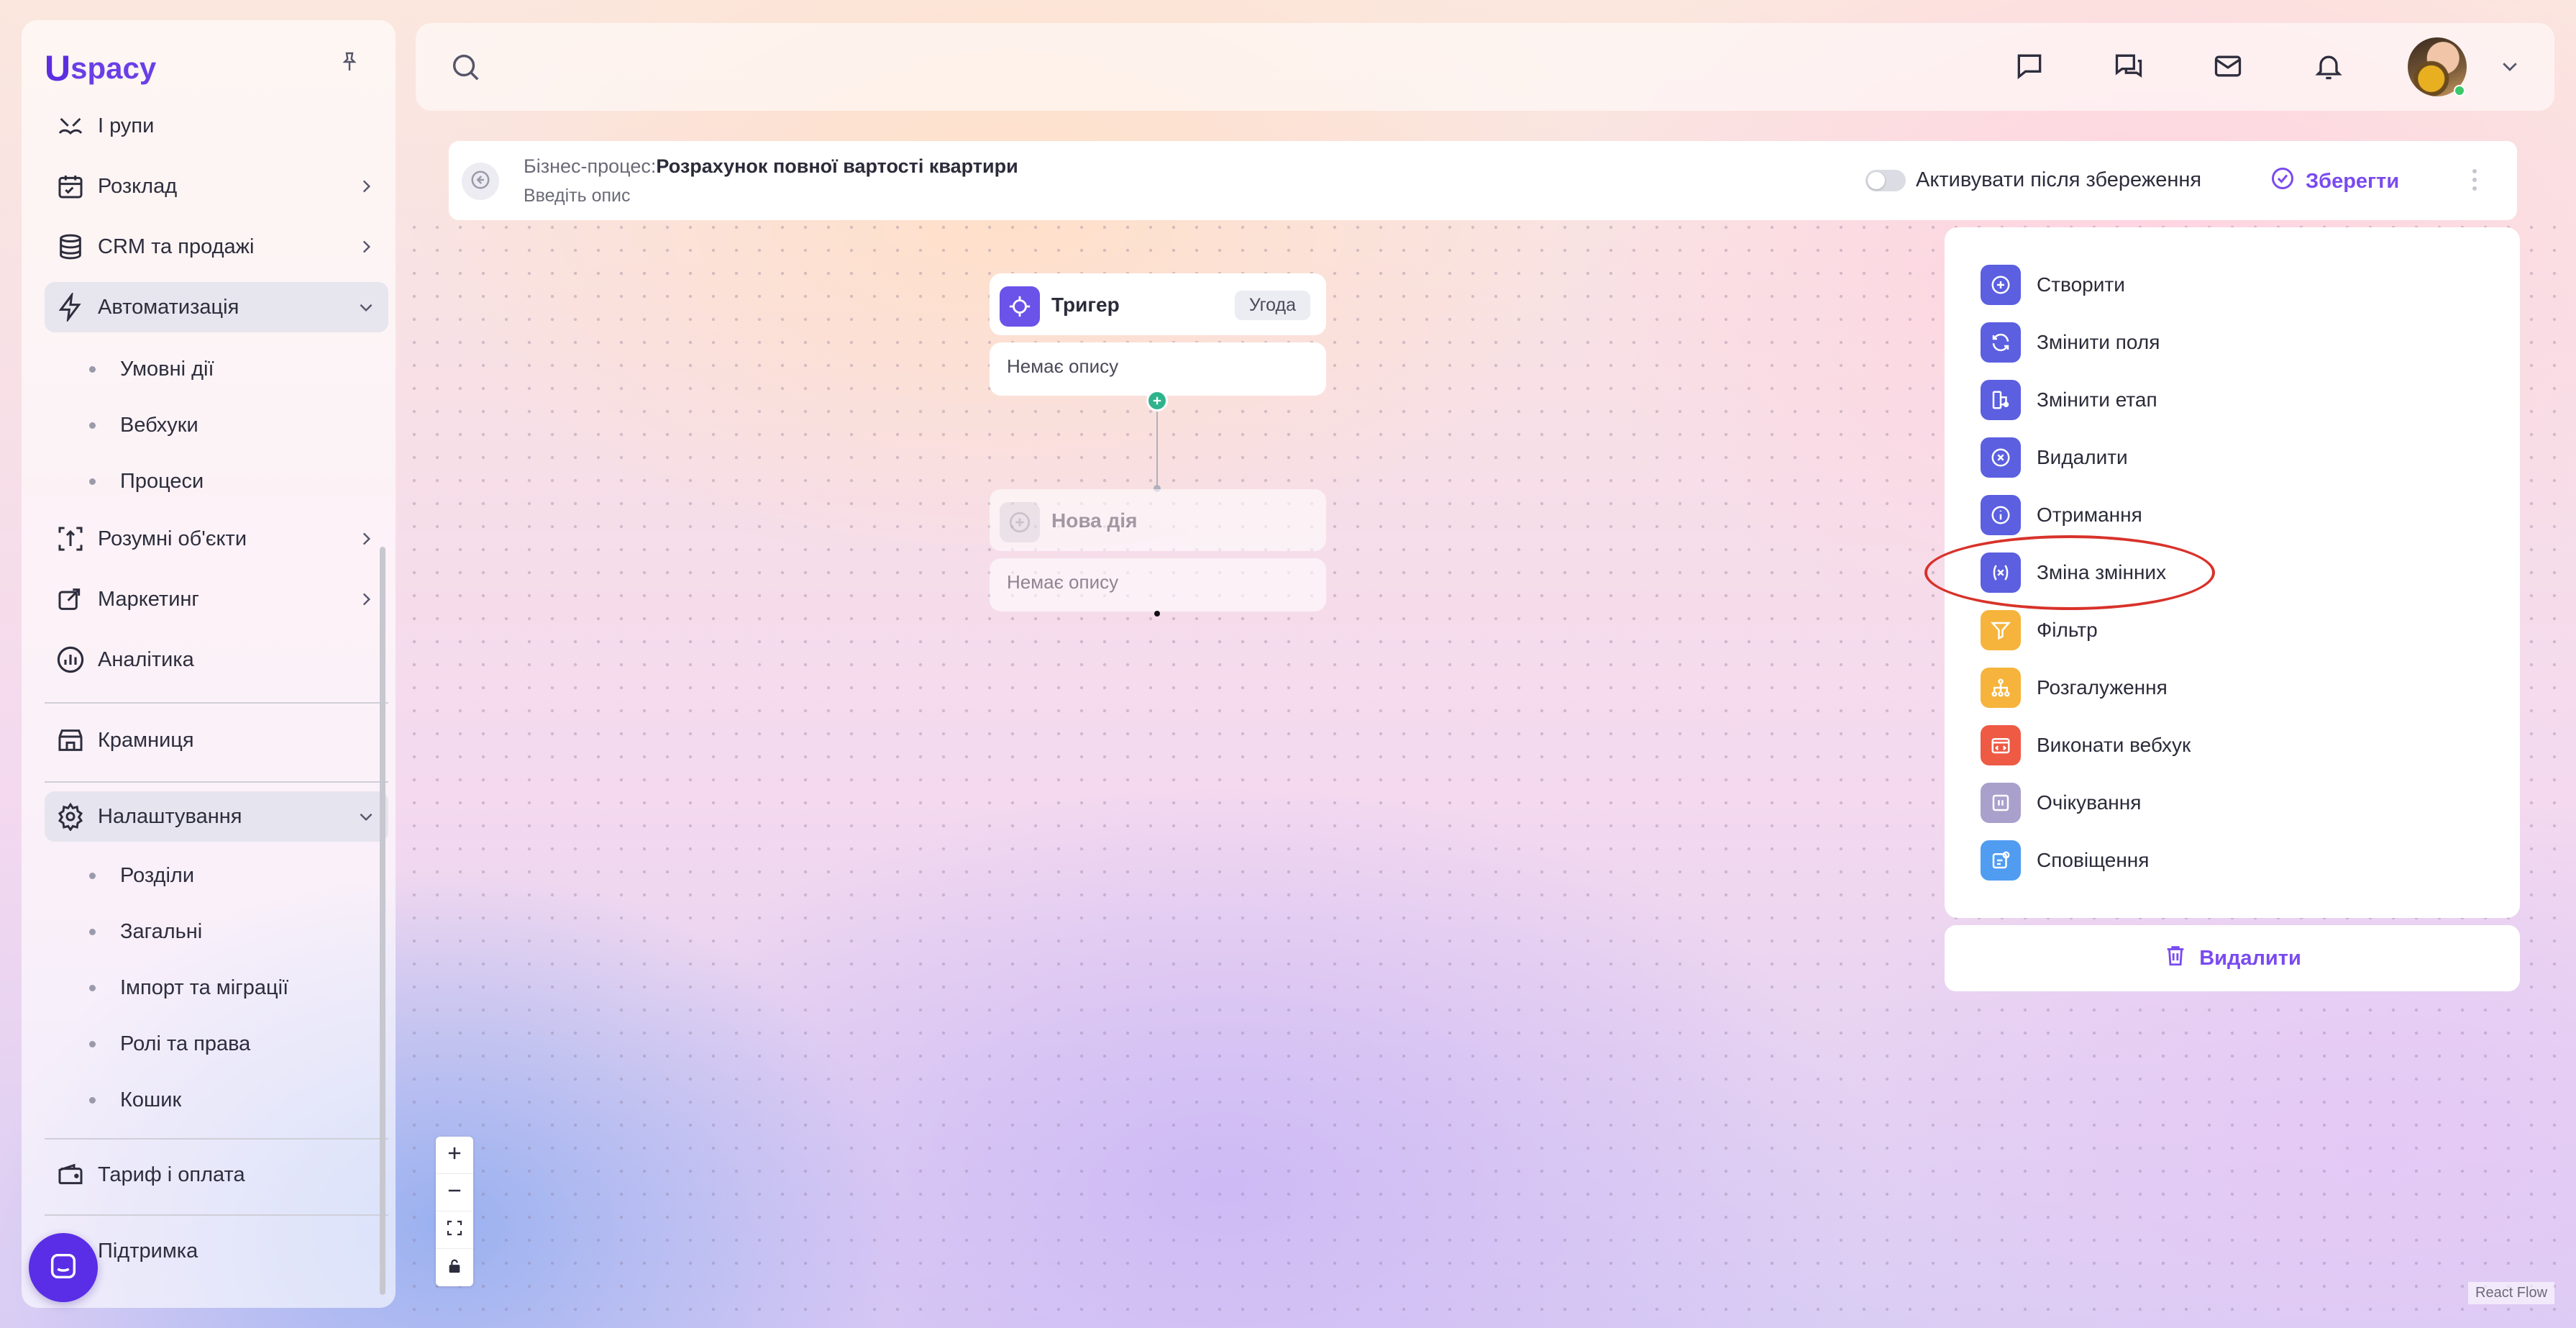 This screenshot has width=2576, height=1328. What do you see at coordinates (216, 247) in the screenshot?
I see `sidebar-item-crm: CRM та продажі` at bounding box center [216, 247].